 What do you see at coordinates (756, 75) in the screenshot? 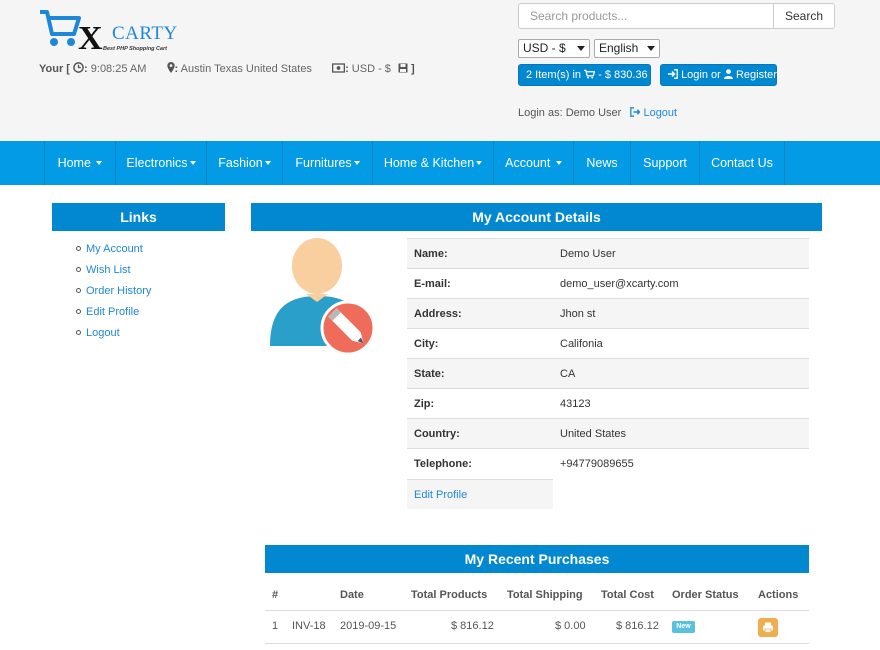
I see `register-label: Register` at bounding box center [756, 75].